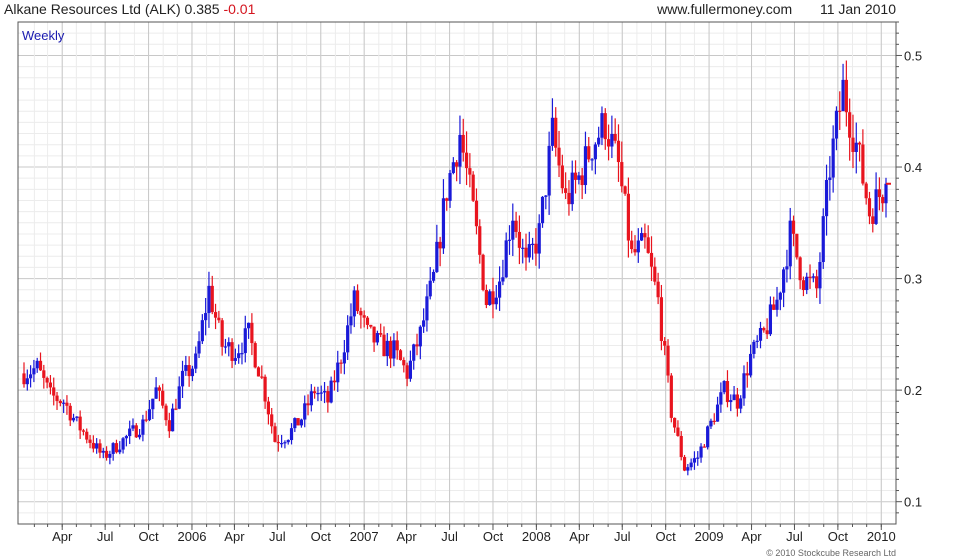 This screenshot has height=560, width=980. Describe the element at coordinates (913, 502) in the screenshot. I see `y-tick-label: 0.1` at that location.